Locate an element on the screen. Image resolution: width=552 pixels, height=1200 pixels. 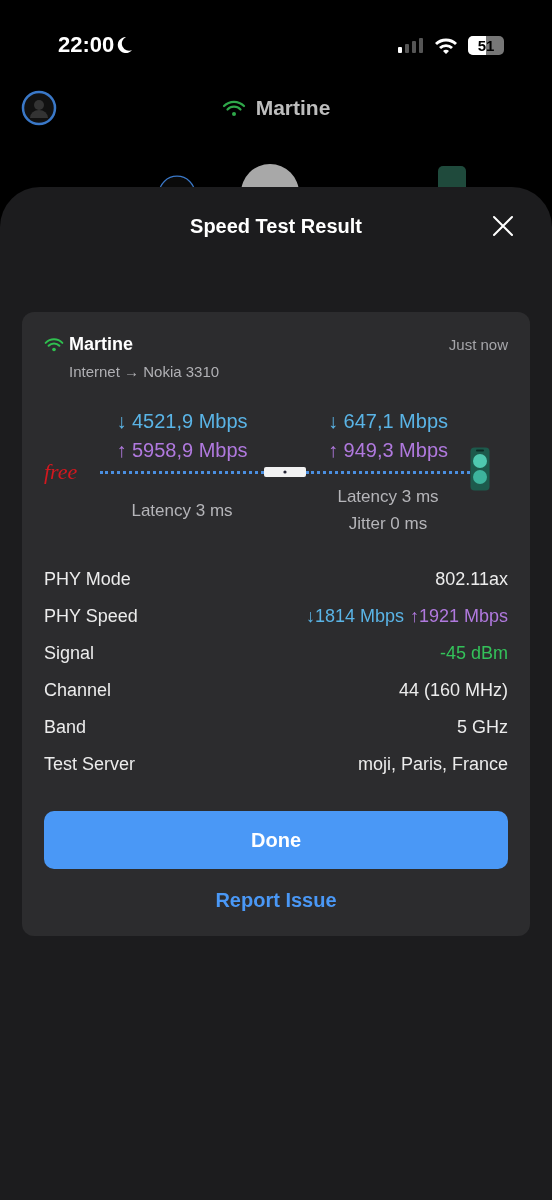
detail-label: Channel is located at coordinates (78, 690).